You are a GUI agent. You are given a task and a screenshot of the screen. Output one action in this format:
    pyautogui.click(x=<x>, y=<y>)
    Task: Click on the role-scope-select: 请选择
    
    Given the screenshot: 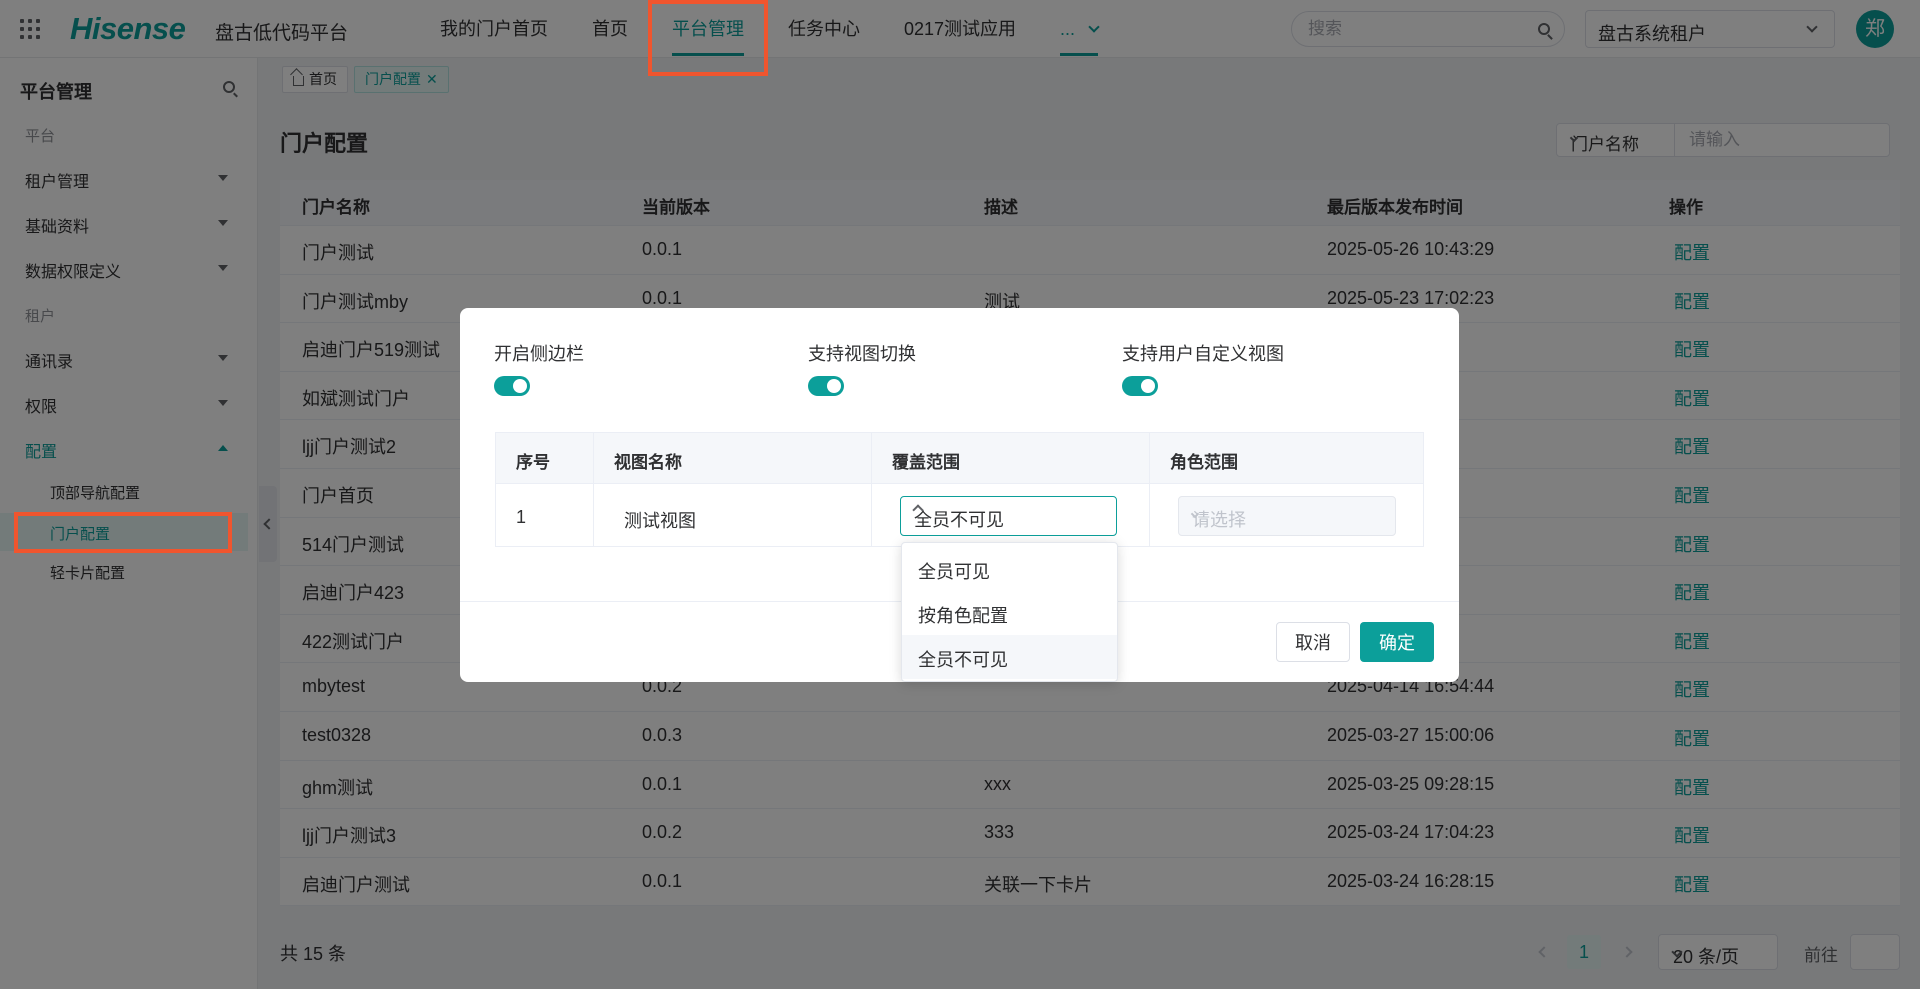 What is the action you would take?
    pyautogui.click(x=1287, y=516)
    